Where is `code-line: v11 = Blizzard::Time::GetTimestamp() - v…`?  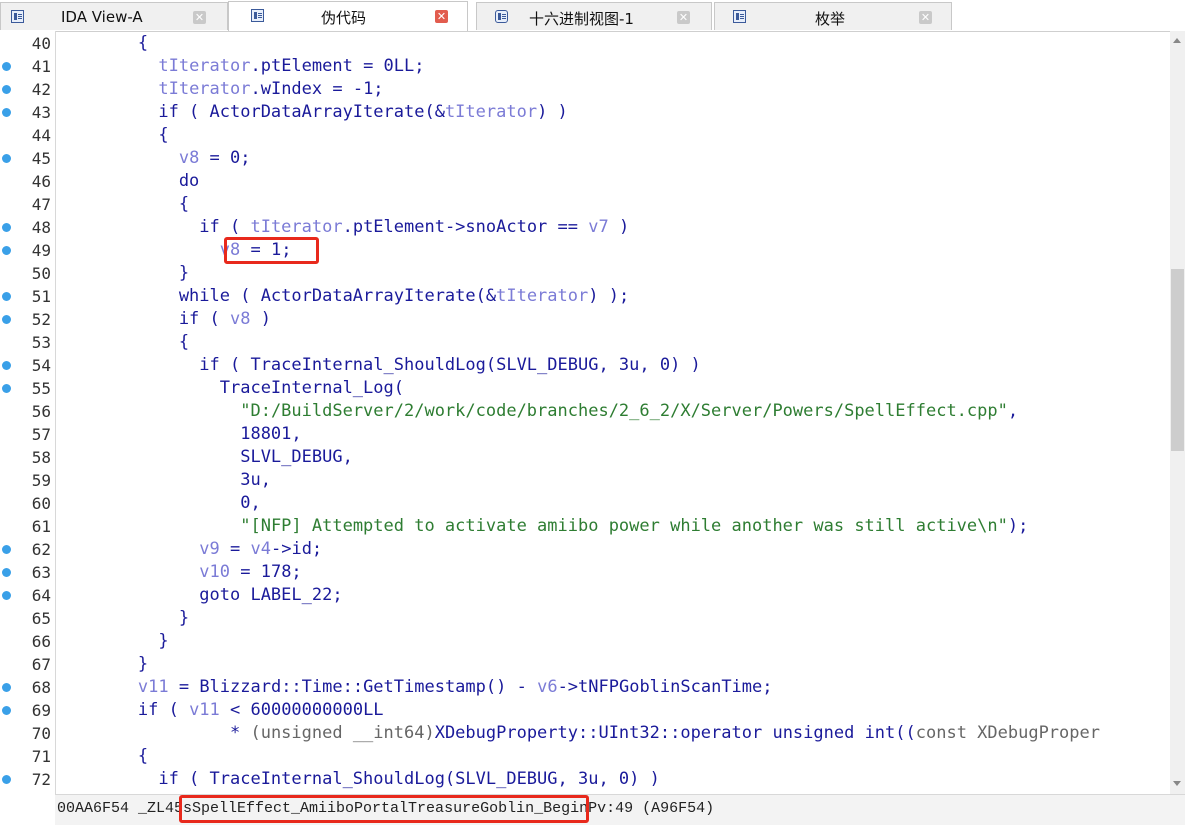 code-line: v11 = Blizzard::Time::GetTimestamp() - v… is located at coordinates (414, 687).